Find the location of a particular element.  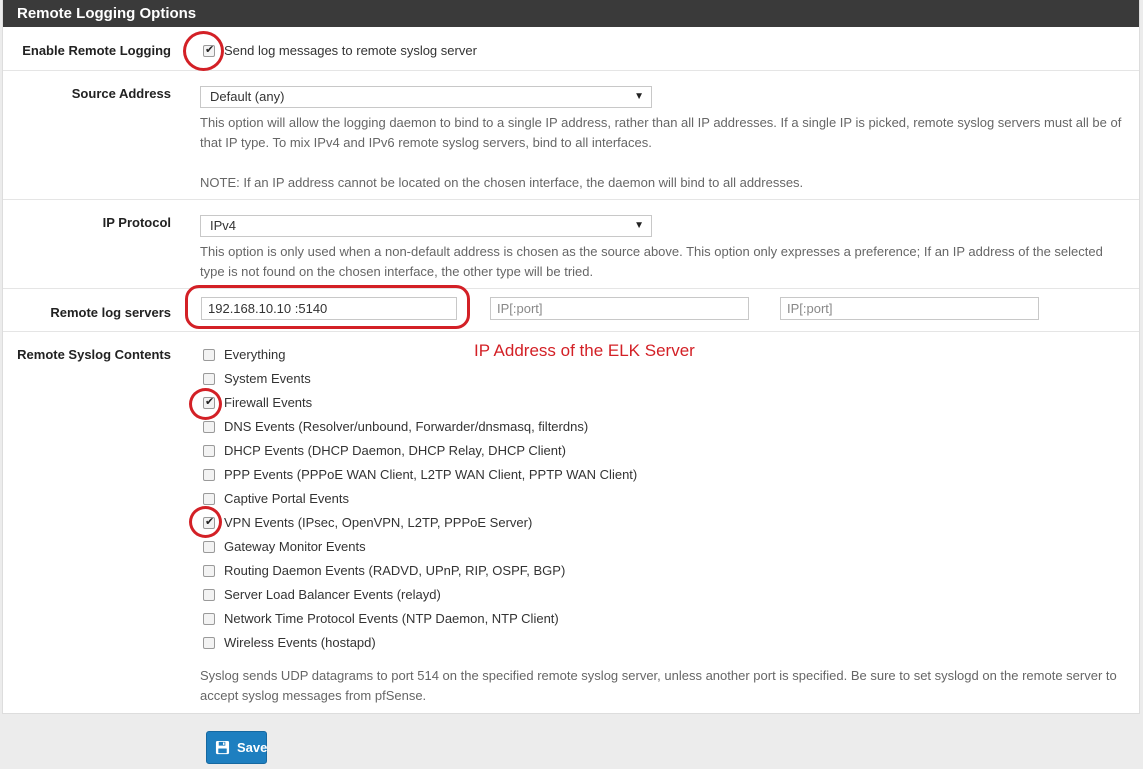

syslog-contents-item-label: Captive Portal Events is located at coordinates (287, 498).